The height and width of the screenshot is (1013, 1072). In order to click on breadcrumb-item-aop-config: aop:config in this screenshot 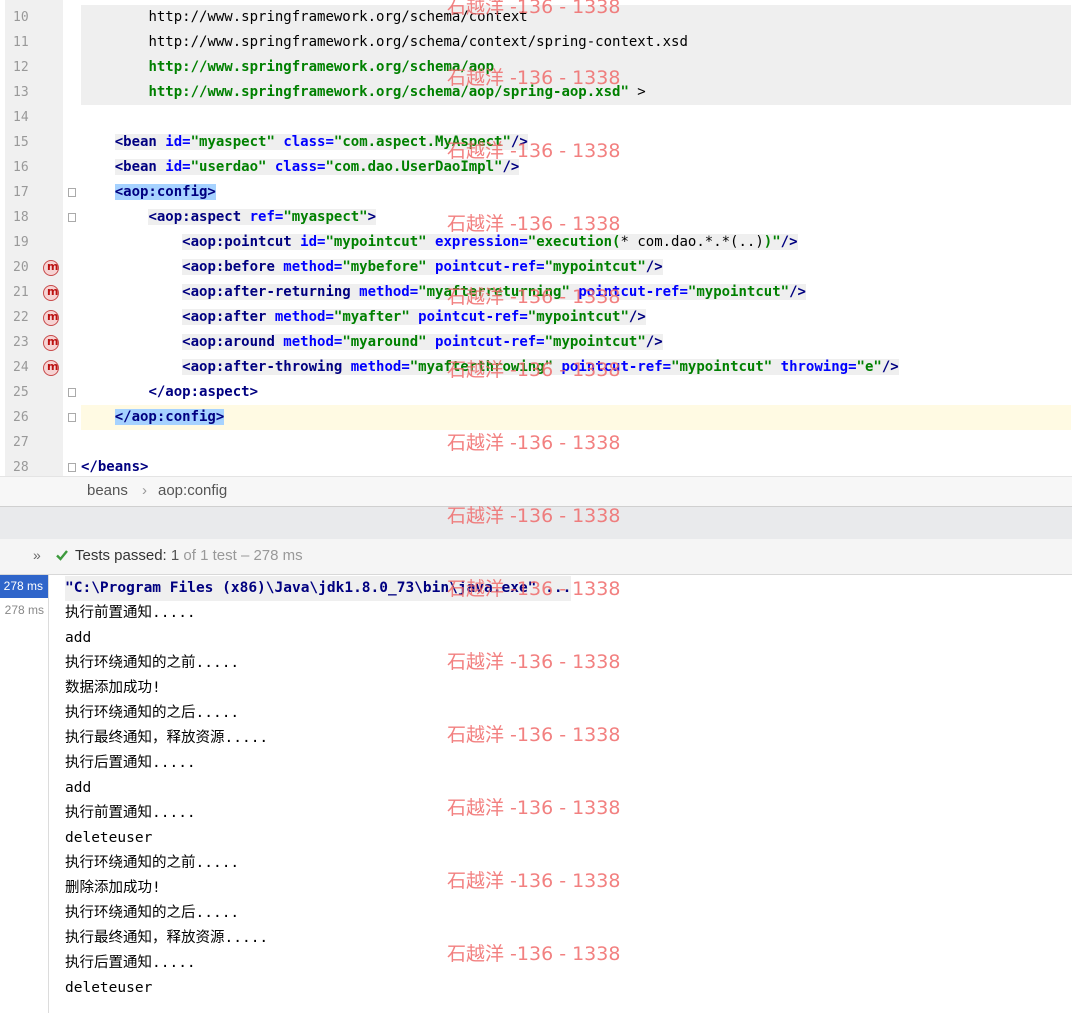, I will do `click(192, 490)`.